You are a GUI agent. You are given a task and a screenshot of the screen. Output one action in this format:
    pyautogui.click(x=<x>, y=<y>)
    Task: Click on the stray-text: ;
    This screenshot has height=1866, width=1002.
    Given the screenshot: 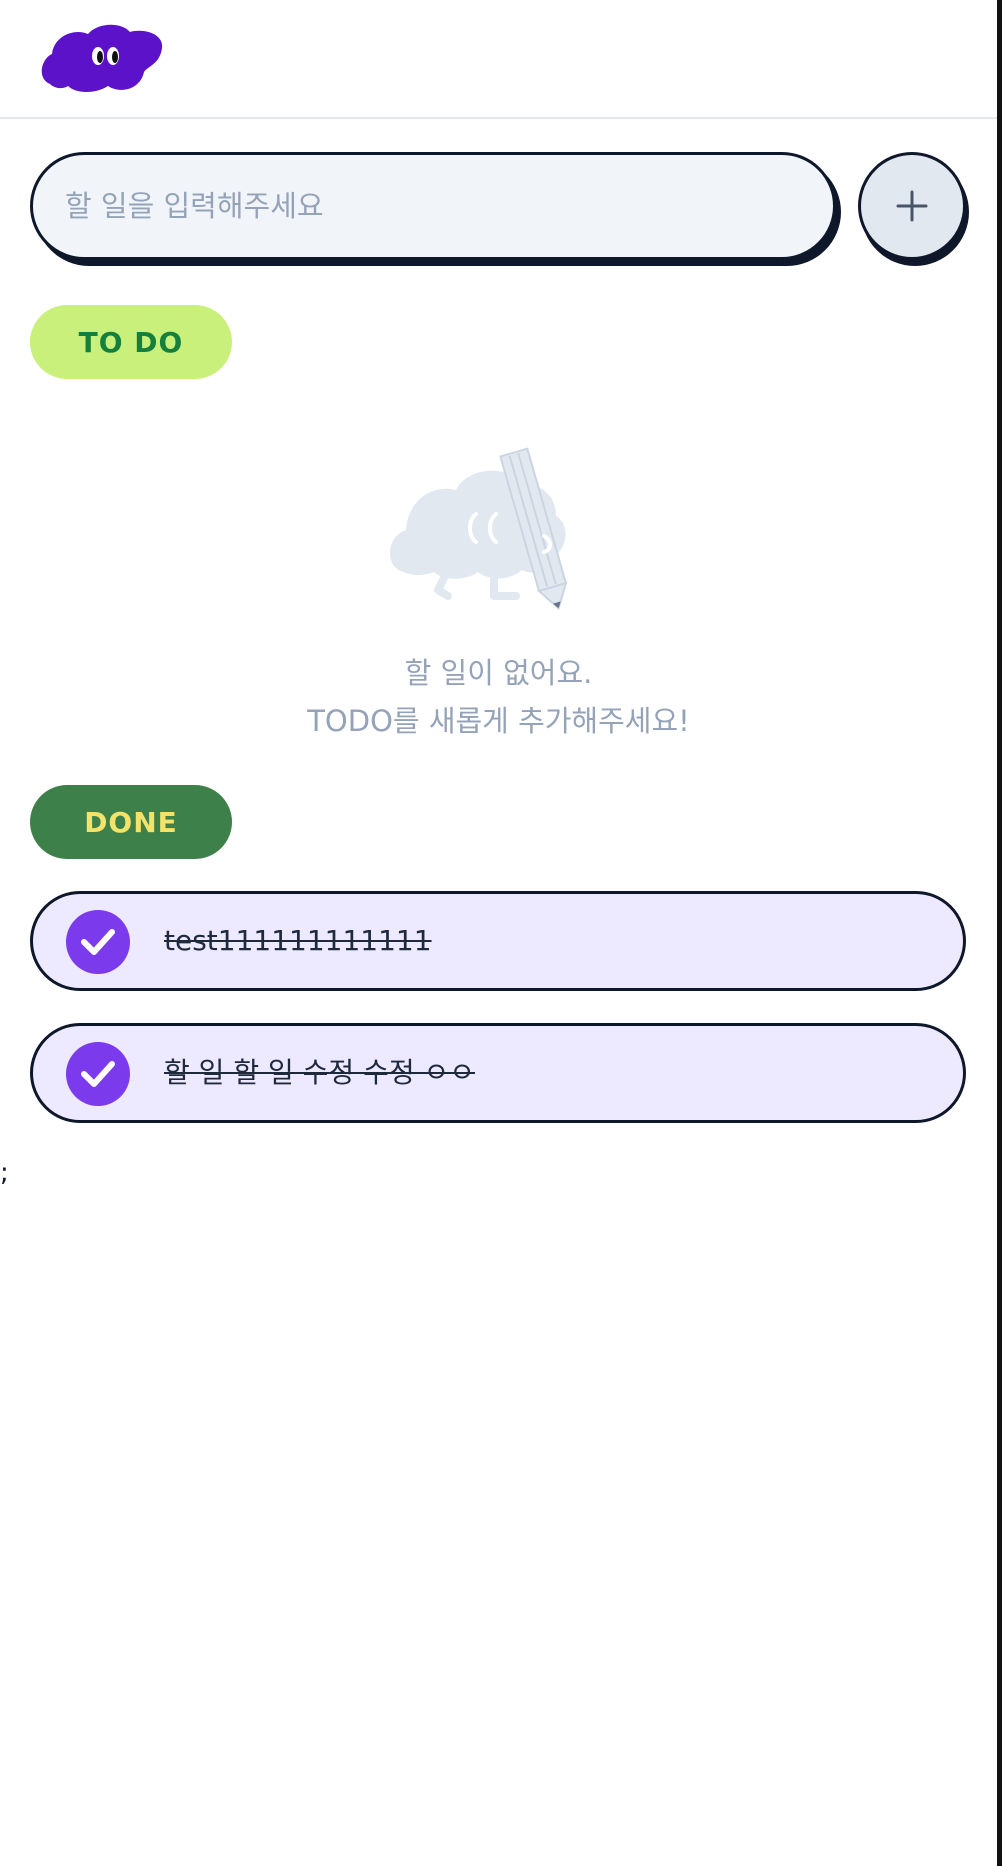 What is the action you would take?
    pyautogui.click(x=4, y=1173)
    